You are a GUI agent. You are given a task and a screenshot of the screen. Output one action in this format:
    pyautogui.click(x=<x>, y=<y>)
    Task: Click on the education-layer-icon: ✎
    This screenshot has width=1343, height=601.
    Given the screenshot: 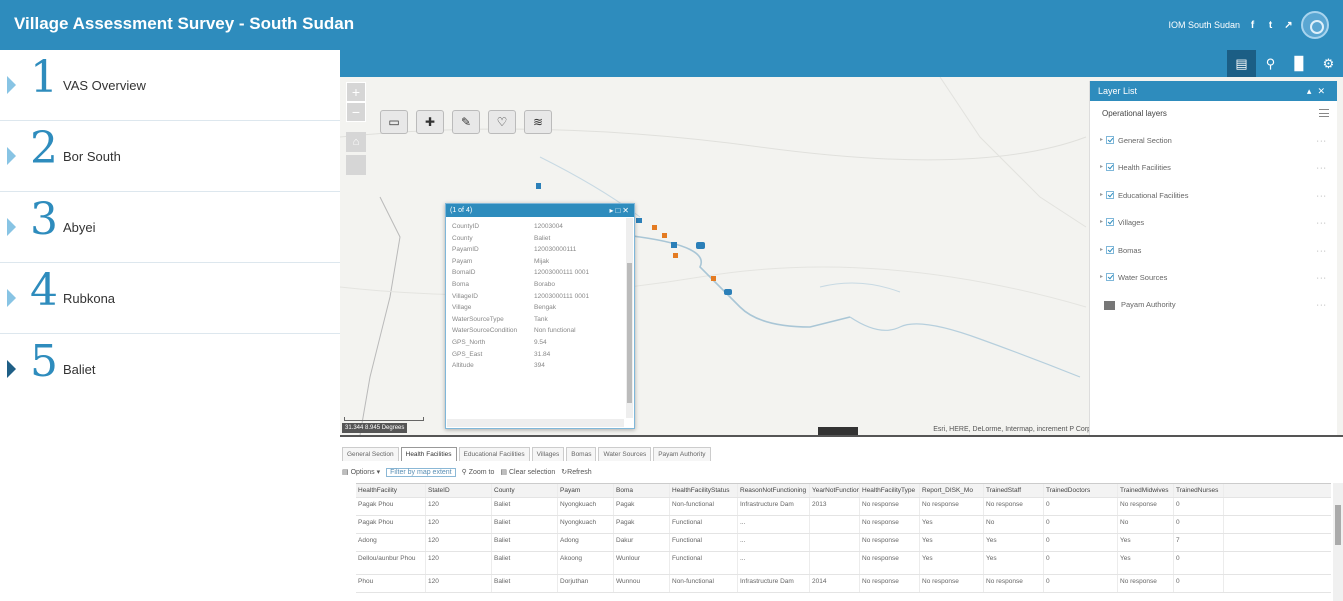 What is the action you would take?
    pyautogui.click(x=466, y=122)
    